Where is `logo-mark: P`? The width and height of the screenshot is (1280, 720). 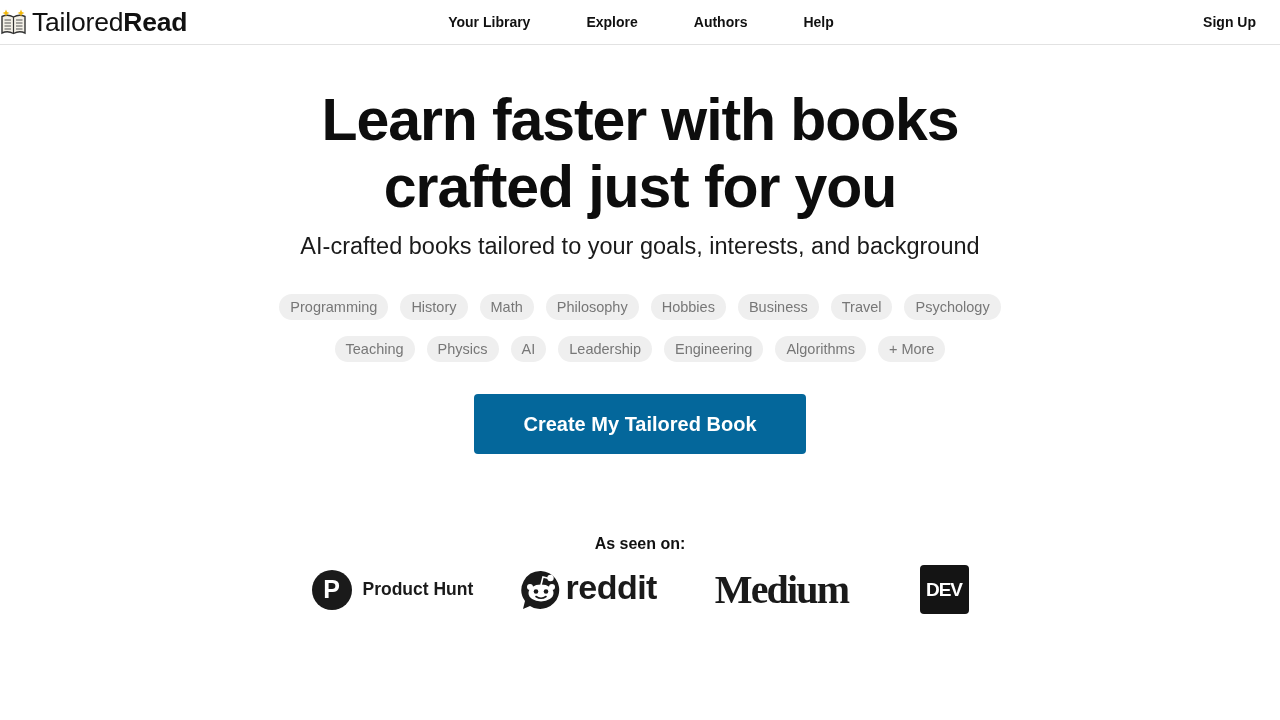
logo-mark: P is located at coordinates (331, 589).